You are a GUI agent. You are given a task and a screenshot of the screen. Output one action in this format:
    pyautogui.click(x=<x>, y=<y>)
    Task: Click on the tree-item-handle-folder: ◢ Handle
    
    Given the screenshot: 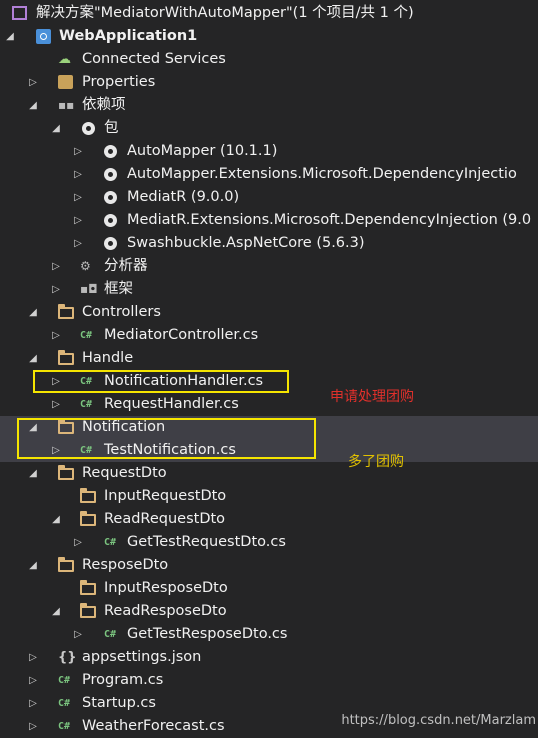 What is the action you would take?
    pyautogui.click(x=269, y=358)
    